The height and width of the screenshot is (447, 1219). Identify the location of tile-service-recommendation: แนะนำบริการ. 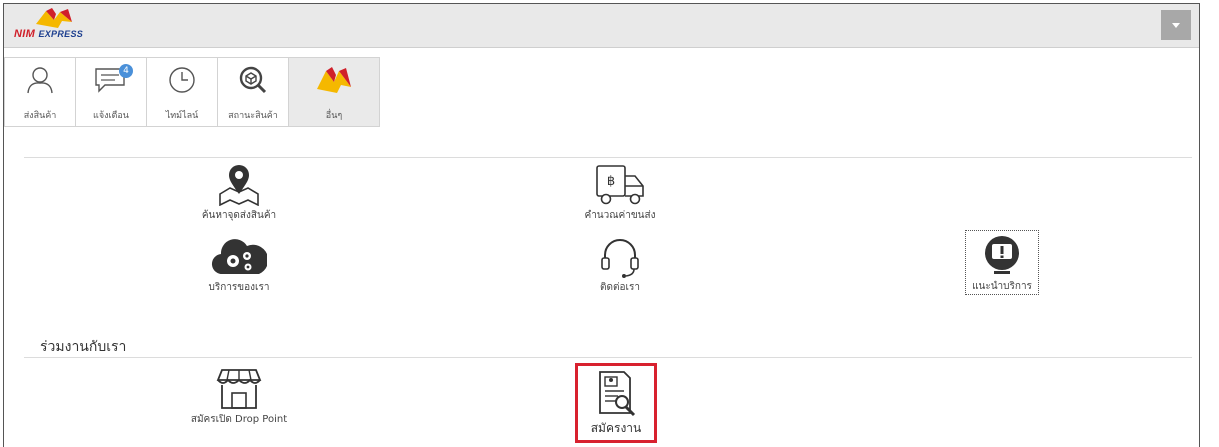
(1002, 262).